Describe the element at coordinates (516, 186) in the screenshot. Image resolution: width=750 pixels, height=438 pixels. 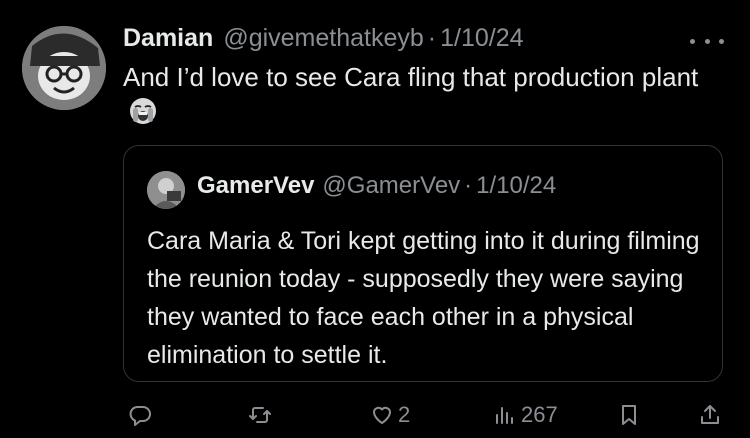
I see `quoted-date: 1/10/24` at that location.